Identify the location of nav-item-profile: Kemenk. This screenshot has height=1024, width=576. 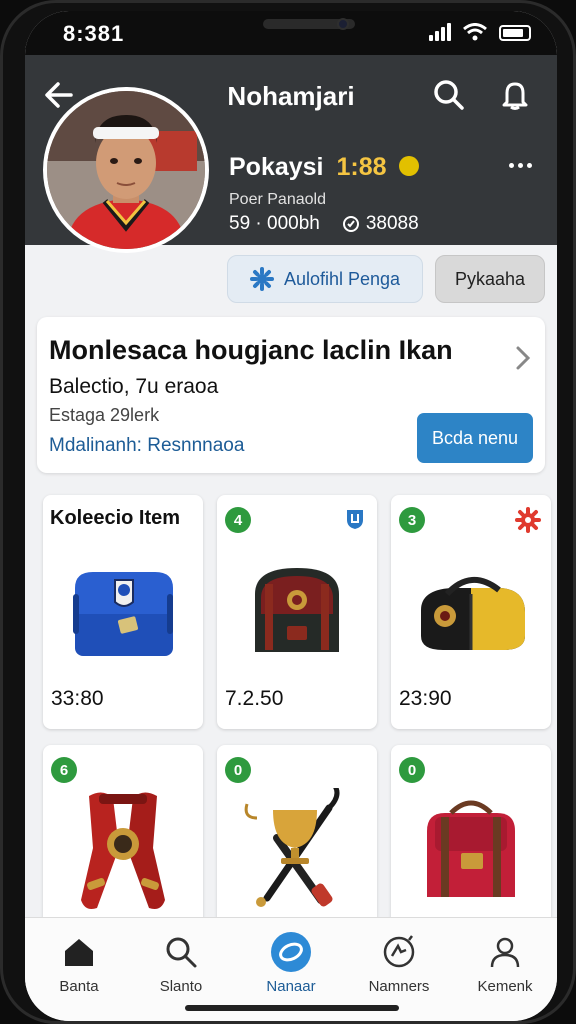
(505, 963).